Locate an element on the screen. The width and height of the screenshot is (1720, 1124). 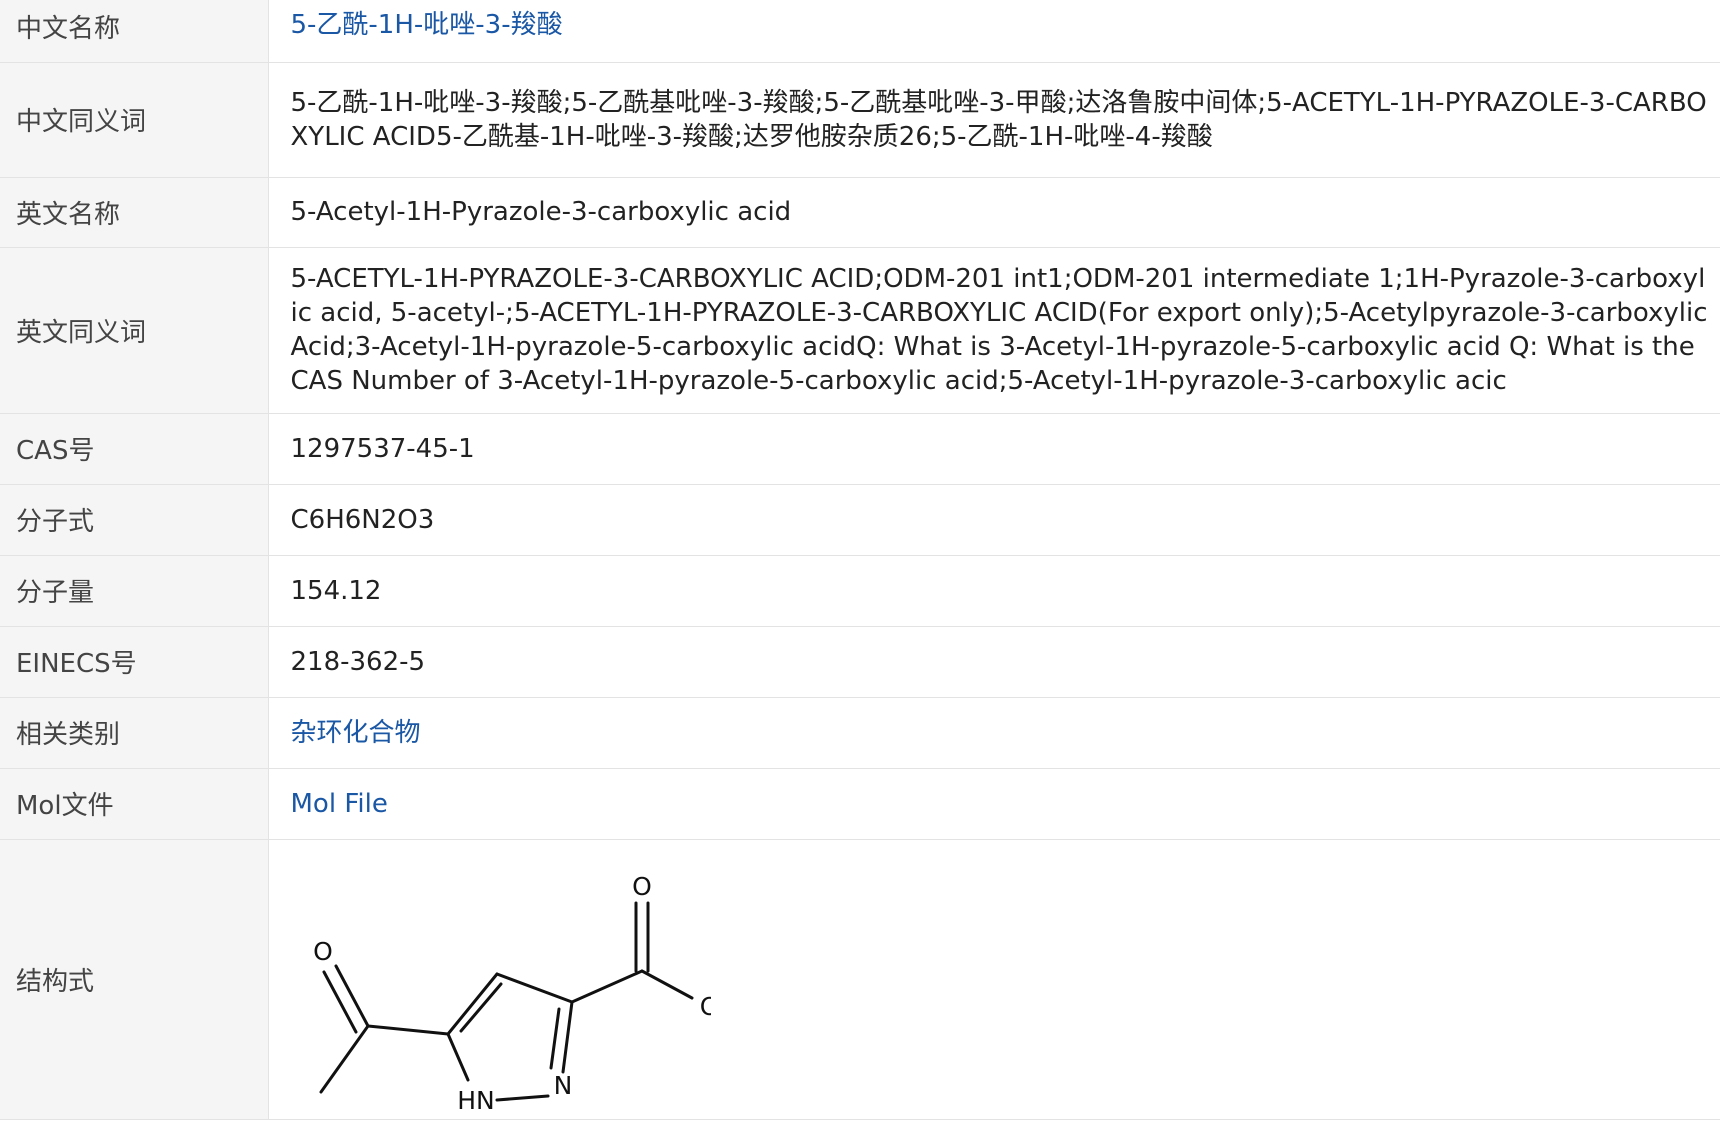
bond-acyl-methyl is located at coordinates (344, 1058).